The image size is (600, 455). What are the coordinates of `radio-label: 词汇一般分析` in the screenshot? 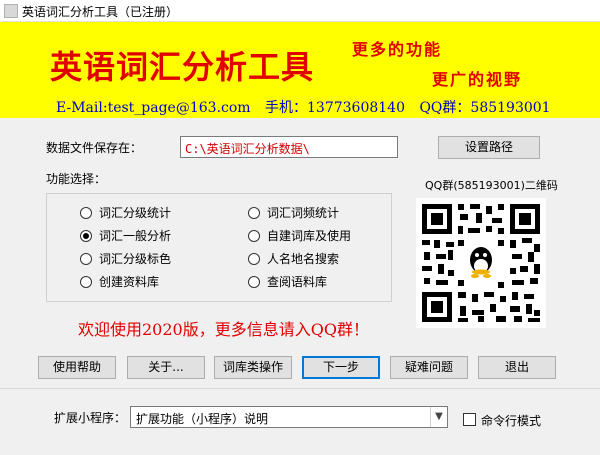 It's located at (135, 236).